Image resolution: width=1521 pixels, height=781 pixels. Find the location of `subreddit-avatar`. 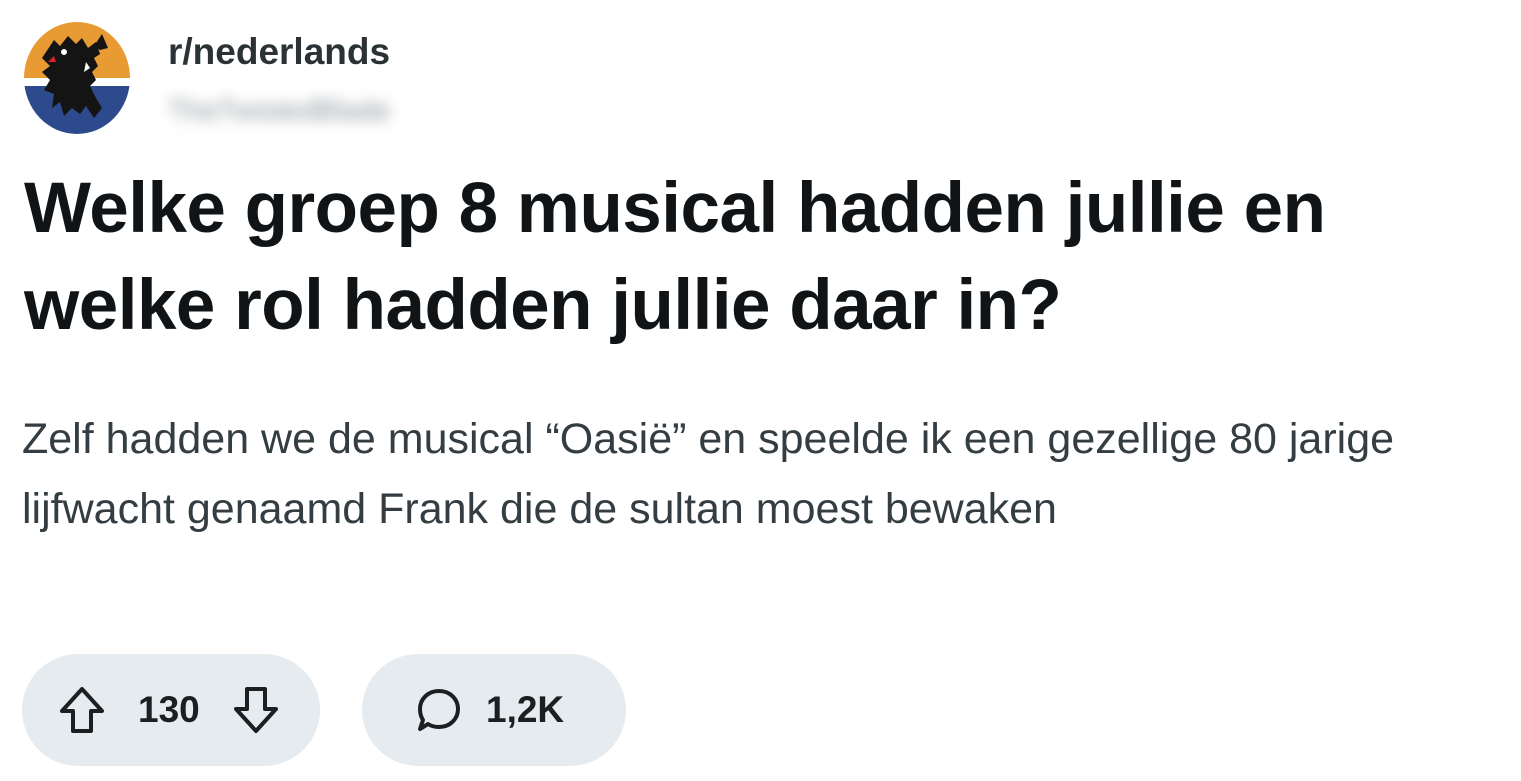

subreddit-avatar is located at coordinates (77, 78).